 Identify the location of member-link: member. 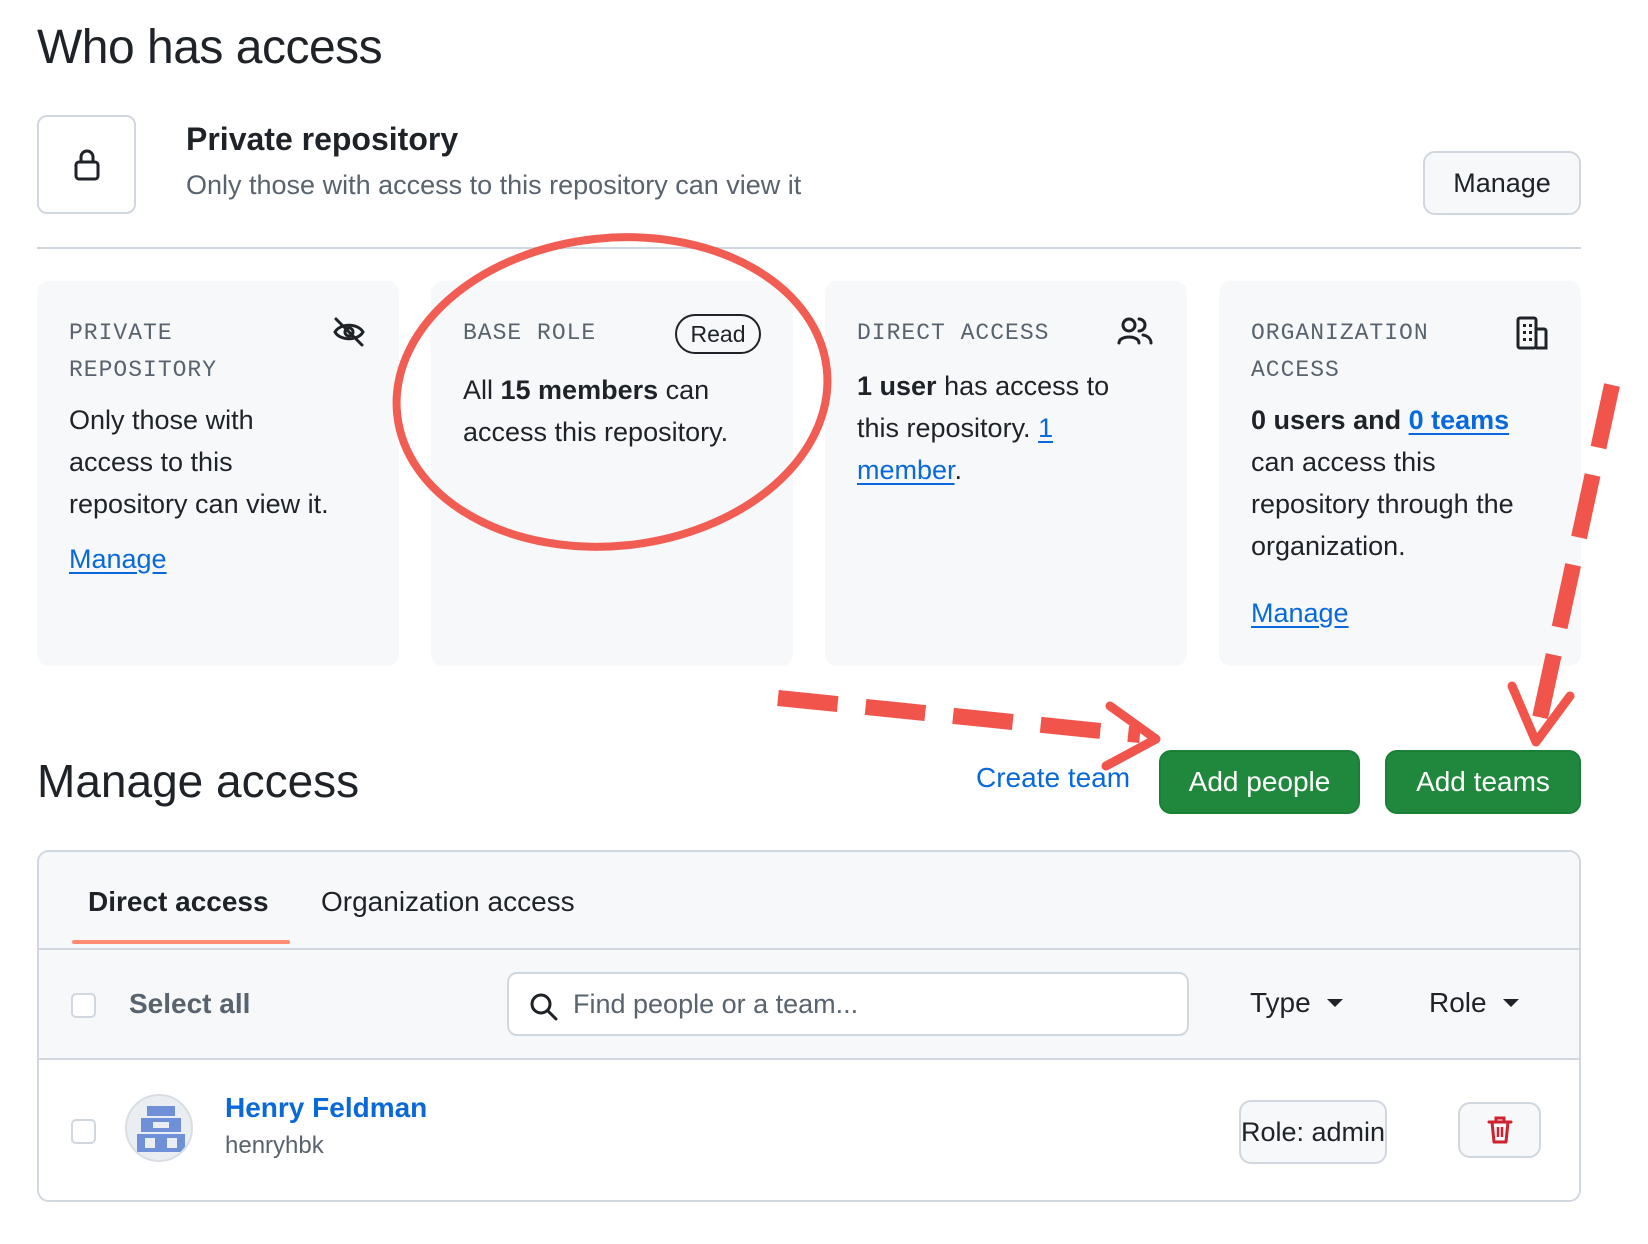
(906, 470).